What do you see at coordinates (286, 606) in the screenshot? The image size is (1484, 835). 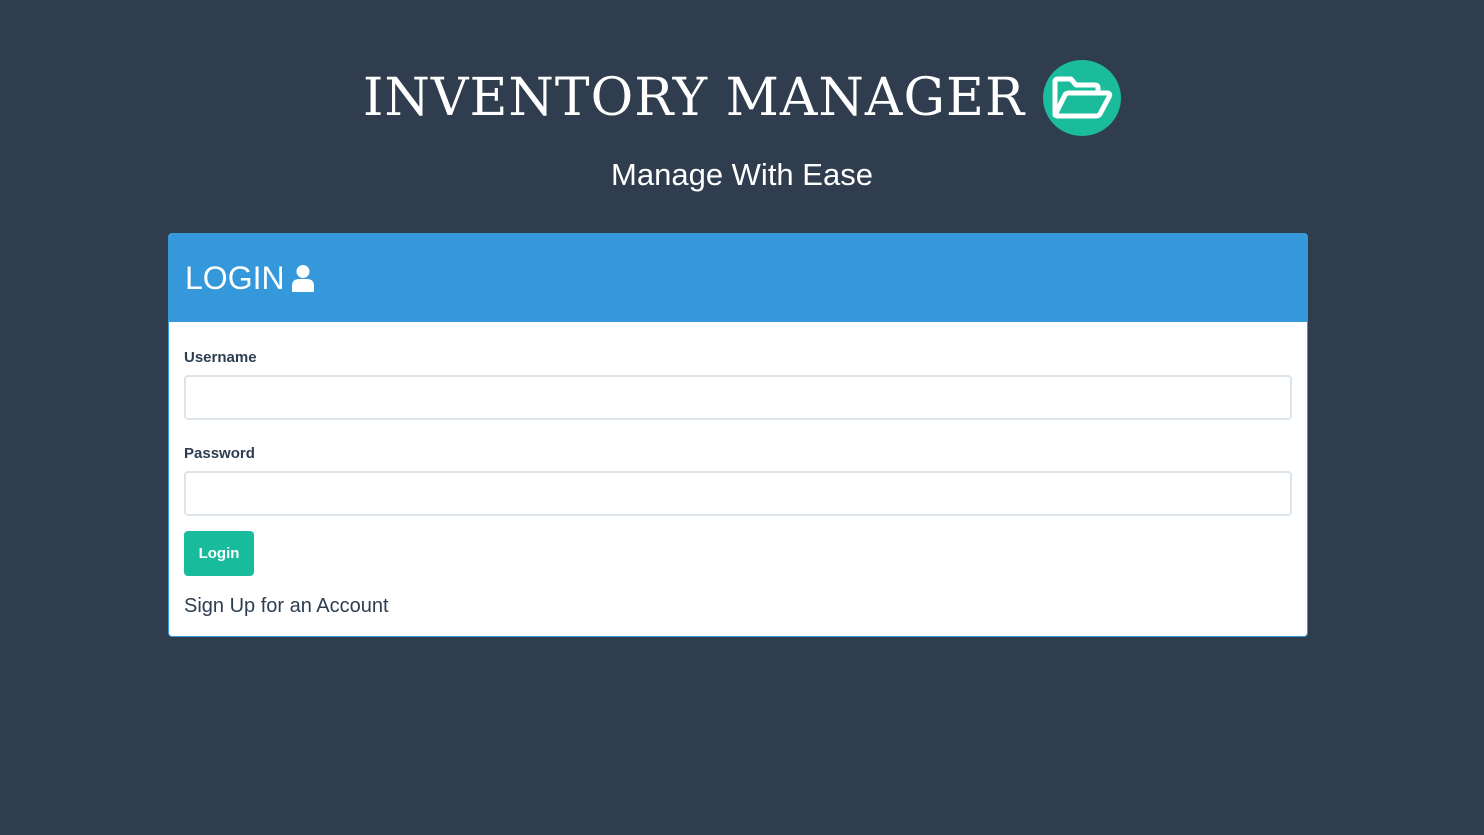 I see `signup-link: Sign Up for an Account` at bounding box center [286, 606].